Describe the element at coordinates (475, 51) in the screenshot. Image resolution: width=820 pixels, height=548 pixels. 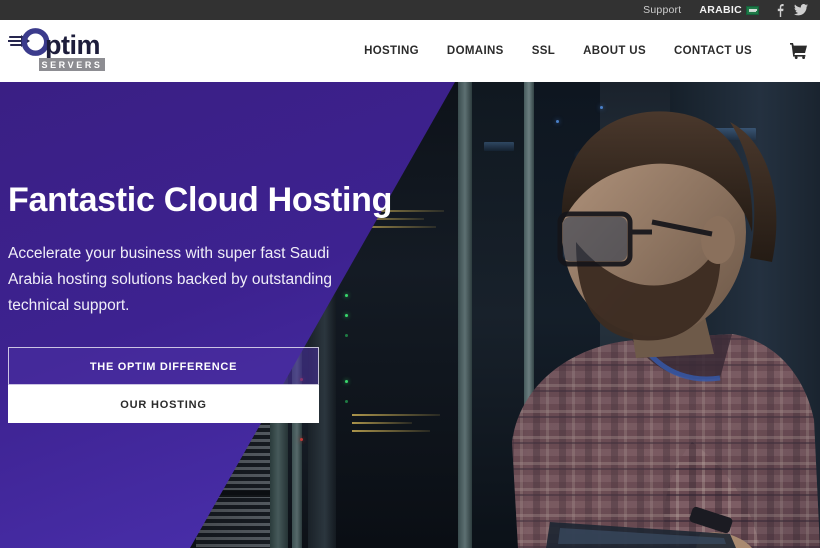
I see `nav-item-domains: DOMAINS` at that location.